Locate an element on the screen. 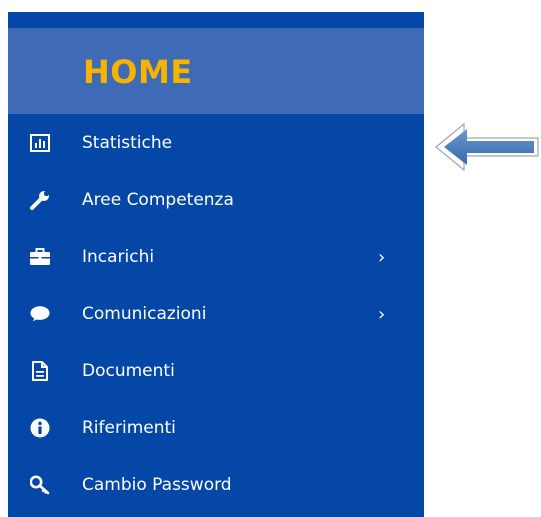 The width and height of the screenshot is (541, 517). sidebar-item-label: Aree Competenza is located at coordinates (158, 199).